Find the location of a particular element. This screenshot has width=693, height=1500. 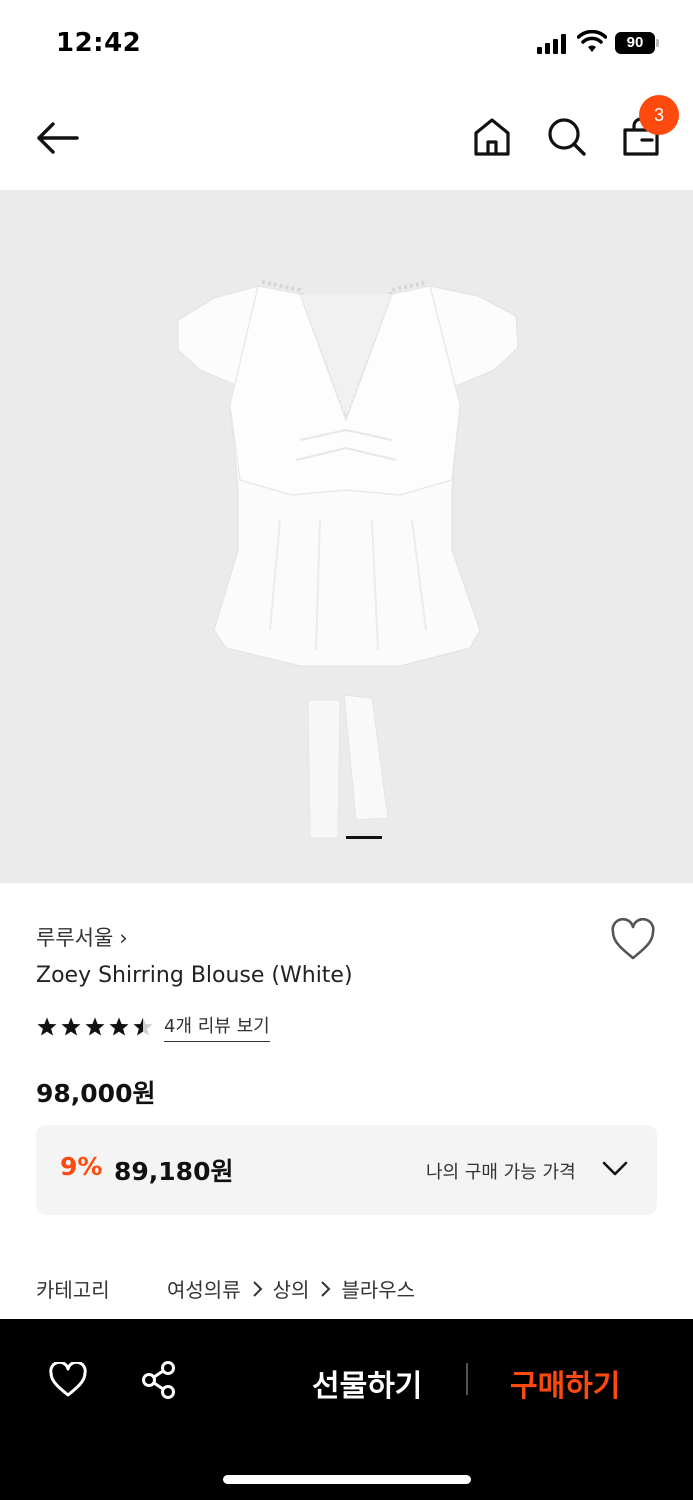

search-icon is located at coordinates (567, 137).